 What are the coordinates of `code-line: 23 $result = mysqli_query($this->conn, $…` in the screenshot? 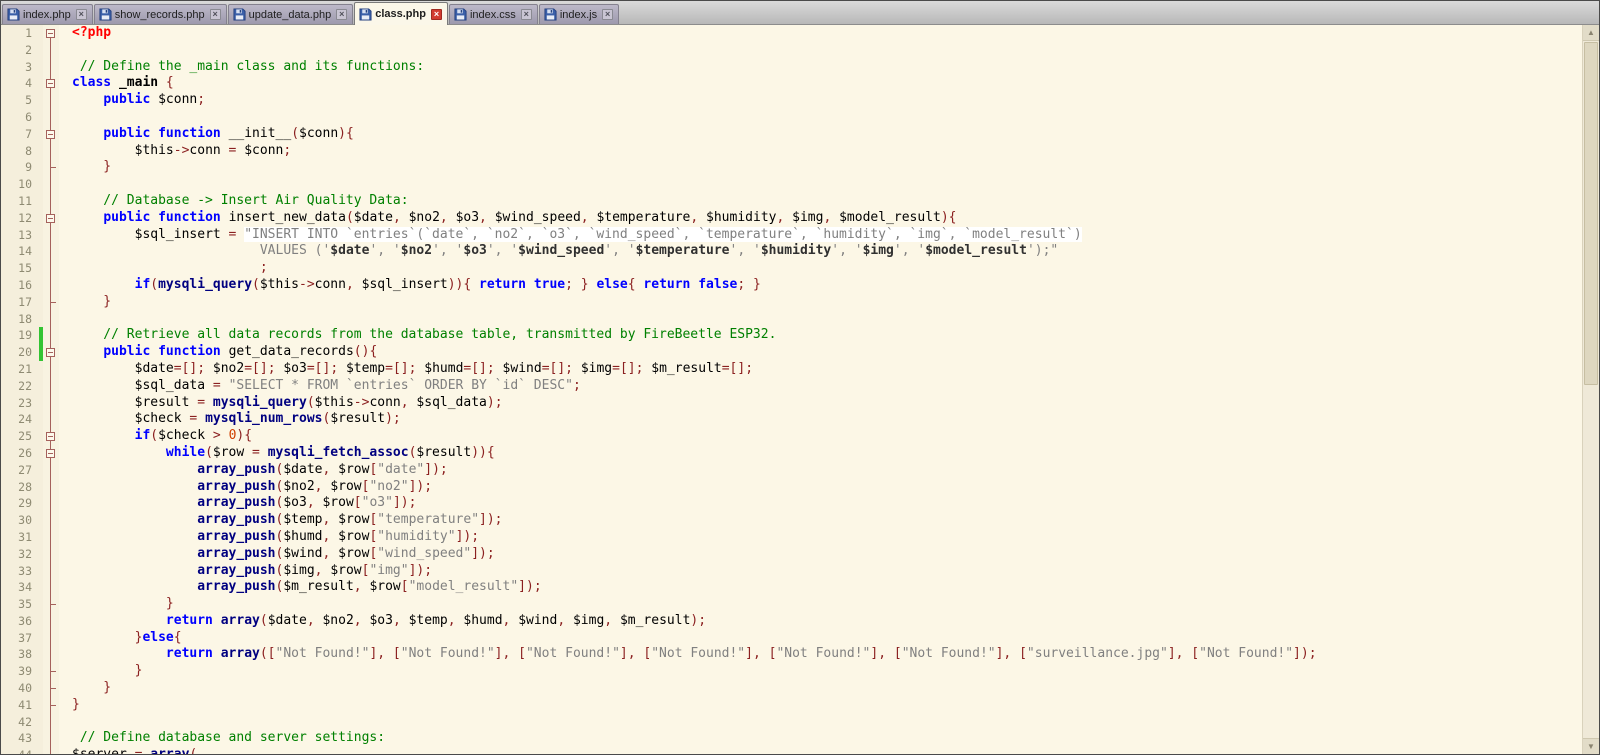 It's located at (791, 403).